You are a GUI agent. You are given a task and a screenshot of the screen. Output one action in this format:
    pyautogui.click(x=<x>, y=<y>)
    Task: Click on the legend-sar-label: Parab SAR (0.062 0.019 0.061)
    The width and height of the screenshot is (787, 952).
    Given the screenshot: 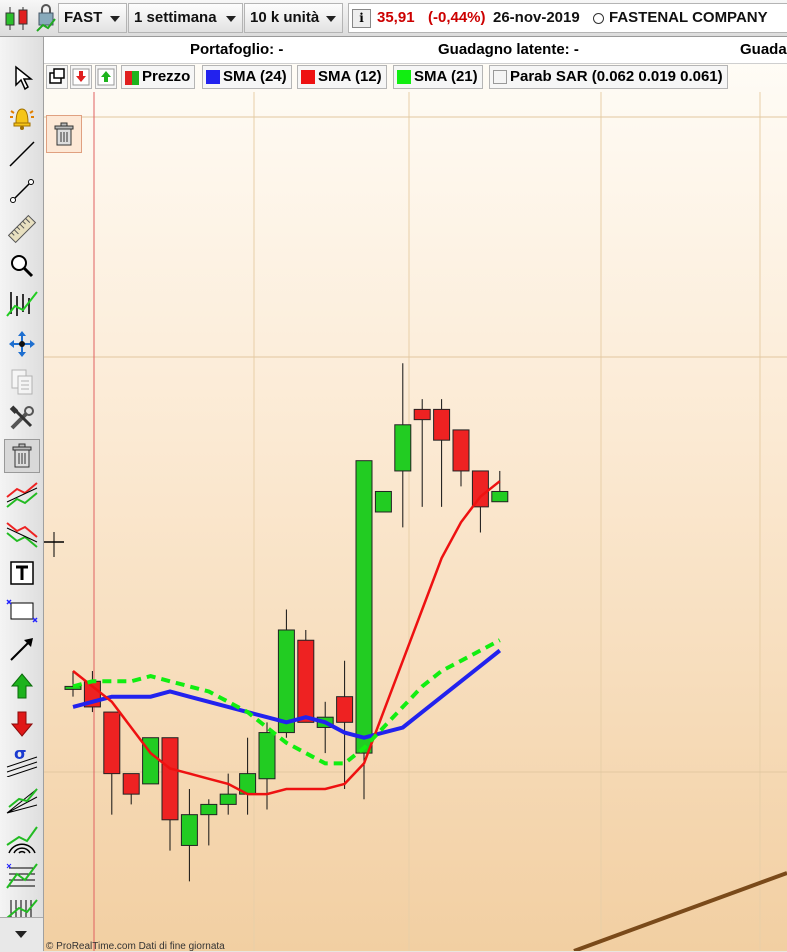 What is the action you would take?
    pyautogui.click(x=616, y=76)
    